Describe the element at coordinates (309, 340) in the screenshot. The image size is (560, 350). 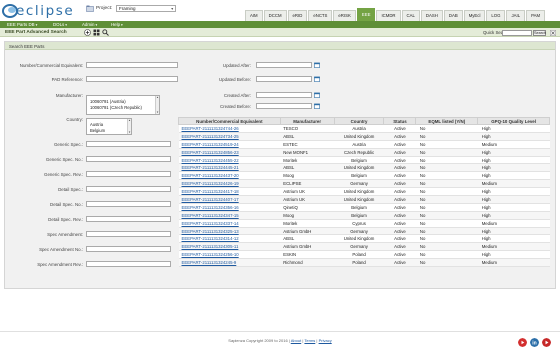
I see `terms-link: Terms` at that location.